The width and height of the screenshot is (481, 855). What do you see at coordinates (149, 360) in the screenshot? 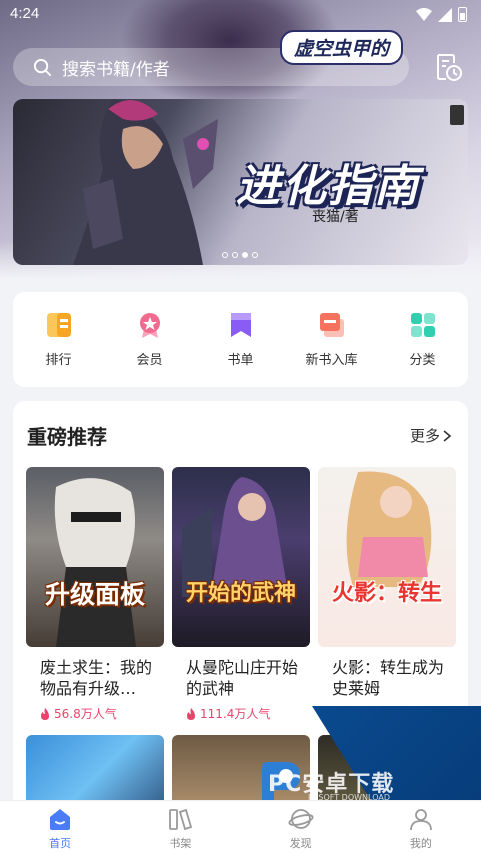
I see `shortcut-label: 会员` at bounding box center [149, 360].